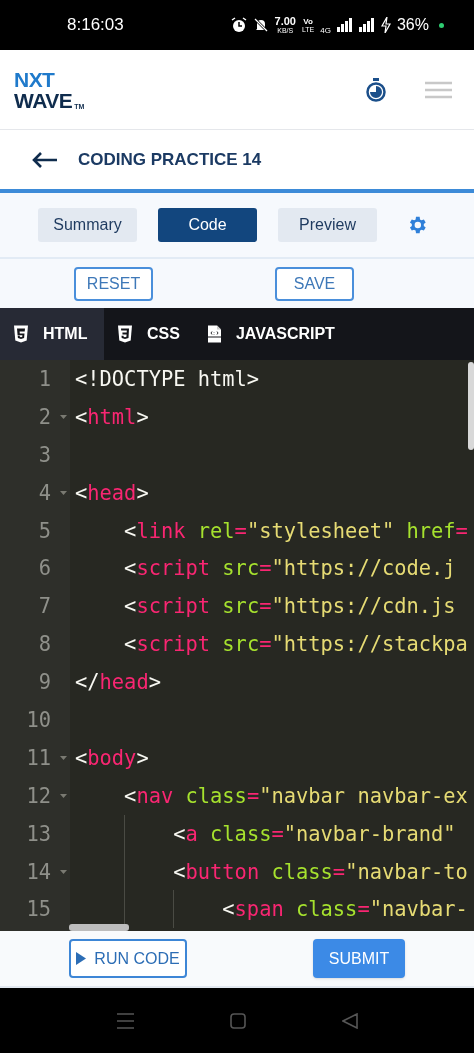 The image size is (474, 1053). I want to click on volte-label: Vo, so click(308, 21).